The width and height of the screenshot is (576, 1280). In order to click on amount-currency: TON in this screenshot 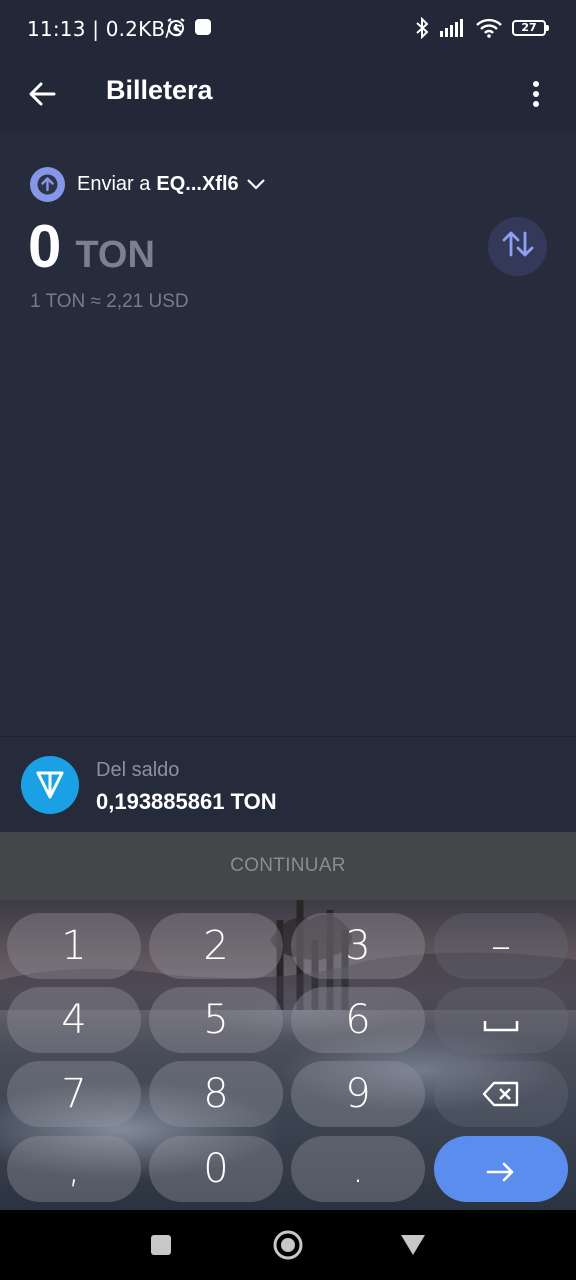, I will do `click(115, 255)`.